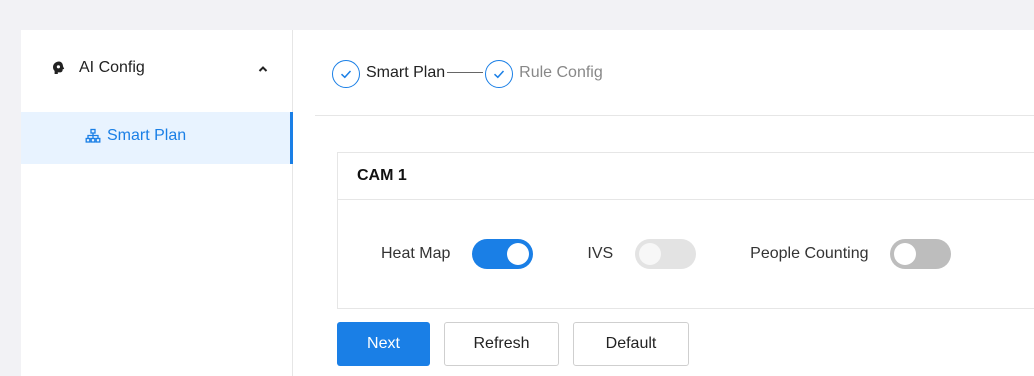 This screenshot has height=376, width=1034. Describe the element at coordinates (465, 72) in the screenshot. I see `step-connector` at that location.